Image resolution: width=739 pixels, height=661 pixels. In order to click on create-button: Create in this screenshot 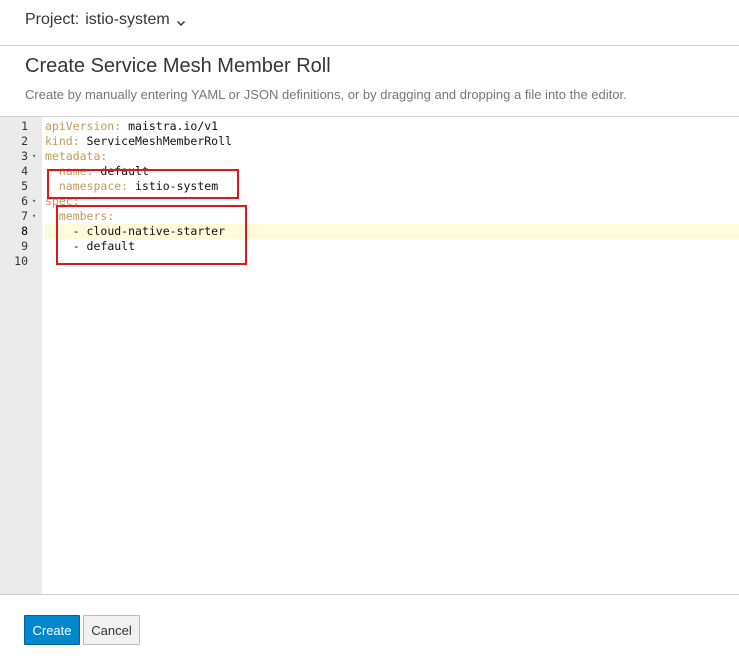, I will do `click(52, 630)`.